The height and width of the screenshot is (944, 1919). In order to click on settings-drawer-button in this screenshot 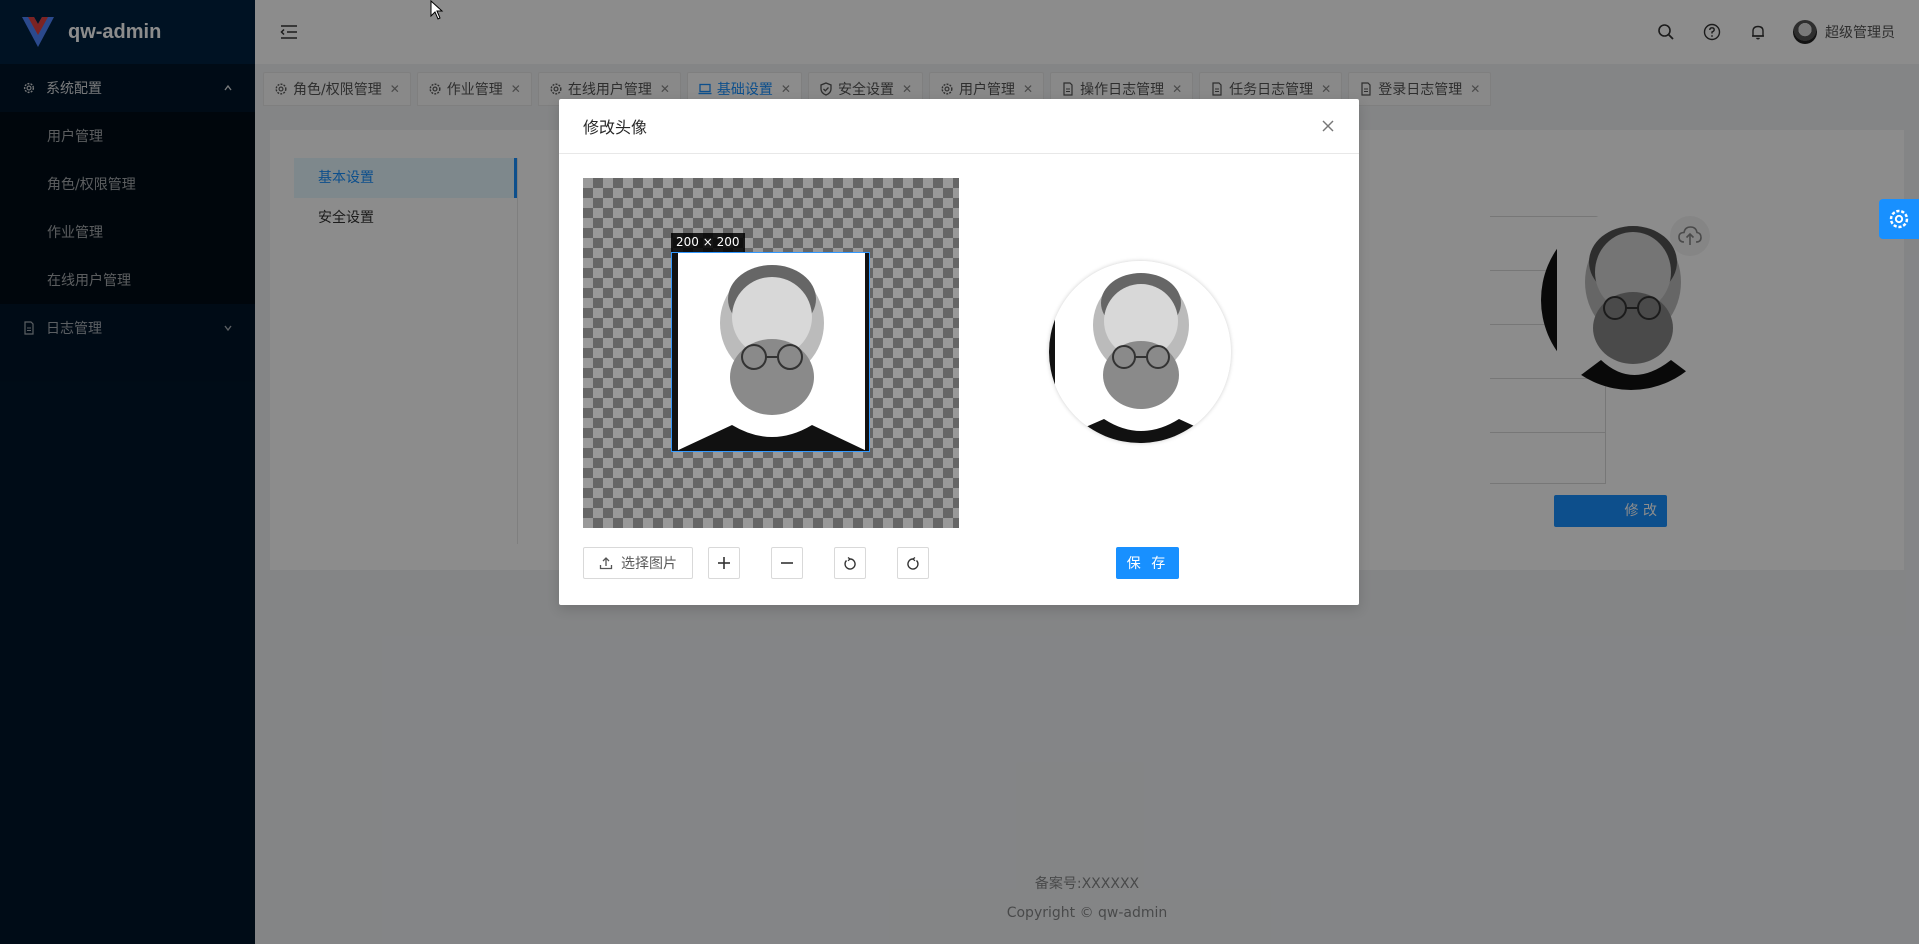, I will do `click(1899, 219)`.